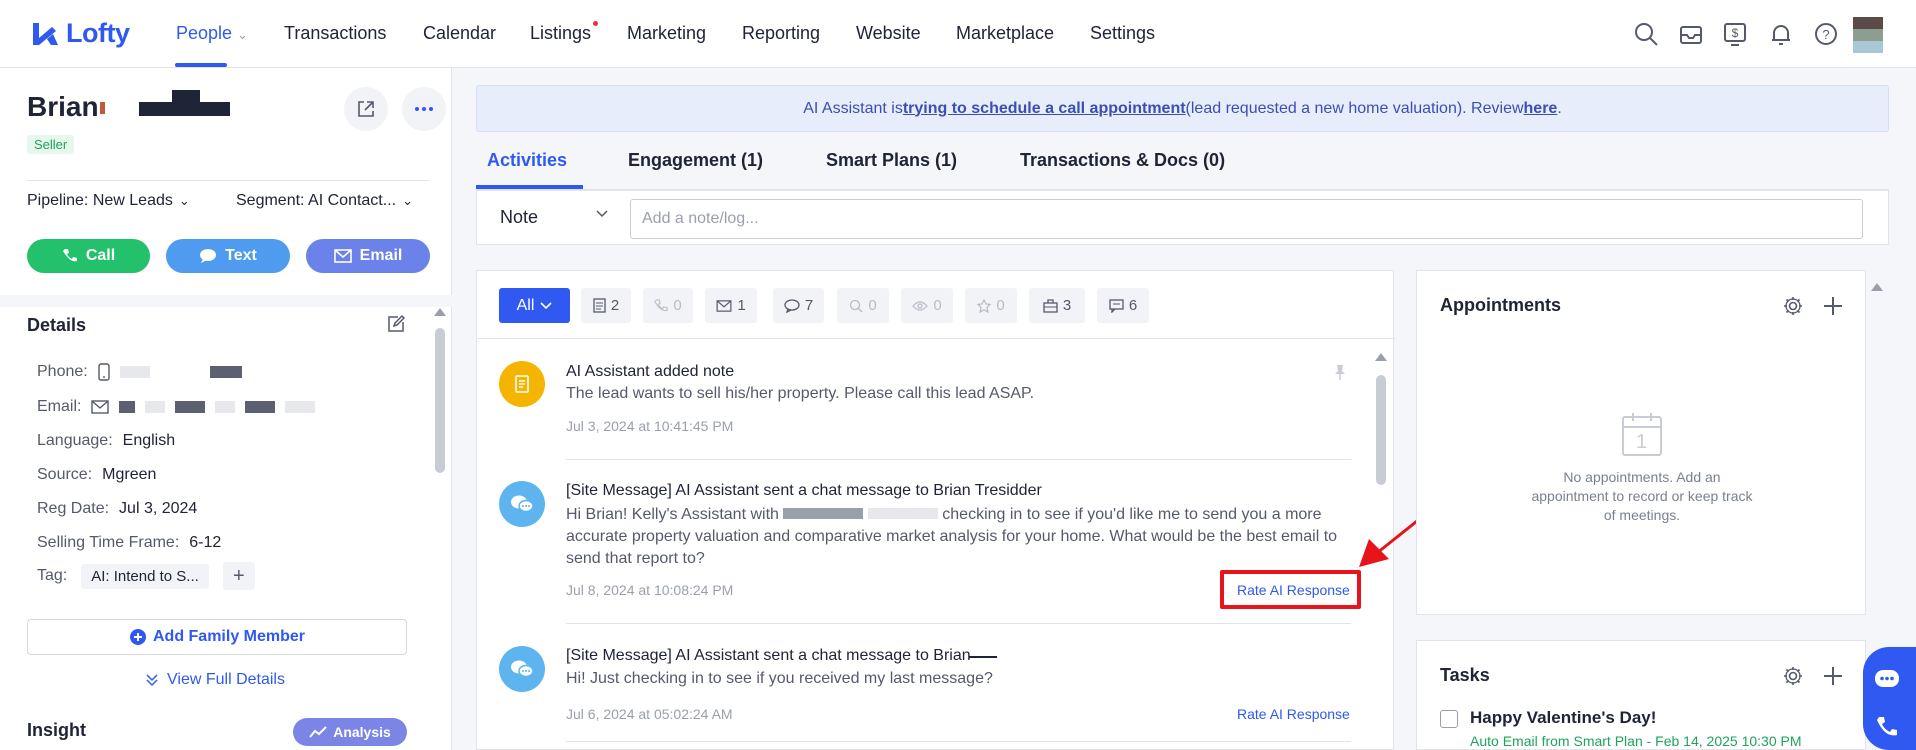 The height and width of the screenshot is (750, 1916). I want to click on chevron-down-icon, so click(602, 214).